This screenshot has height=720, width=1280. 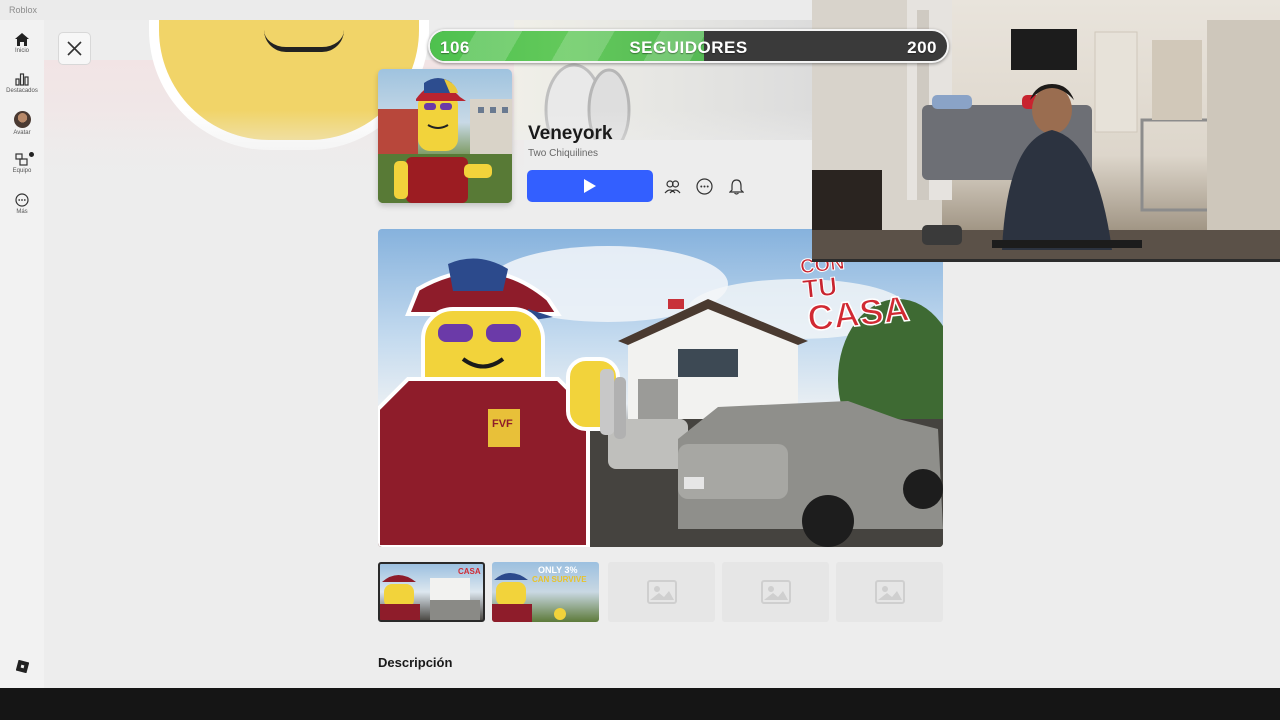 What do you see at coordinates (415, 662) in the screenshot?
I see `description-heading: Descripción` at bounding box center [415, 662].